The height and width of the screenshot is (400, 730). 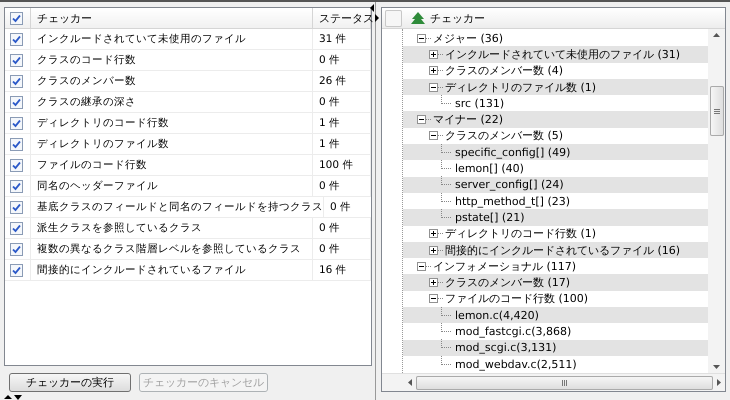 What do you see at coordinates (342, 270) in the screenshot?
I see `table-cell: 16 件` at bounding box center [342, 270].